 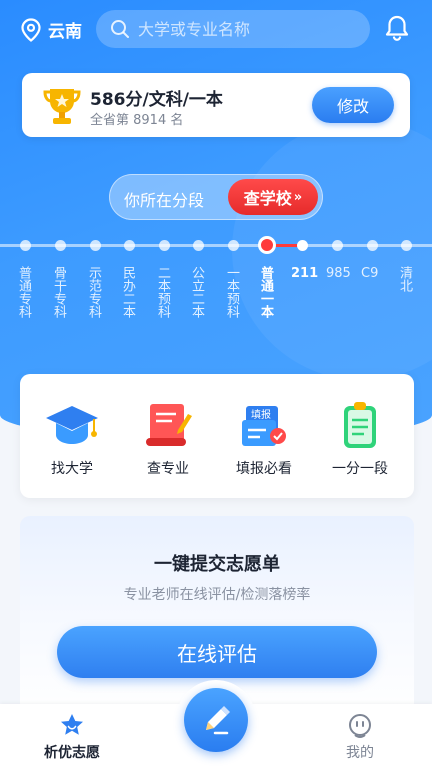 I want to click on graduation-cap-icon, so click(x=72, y=425).